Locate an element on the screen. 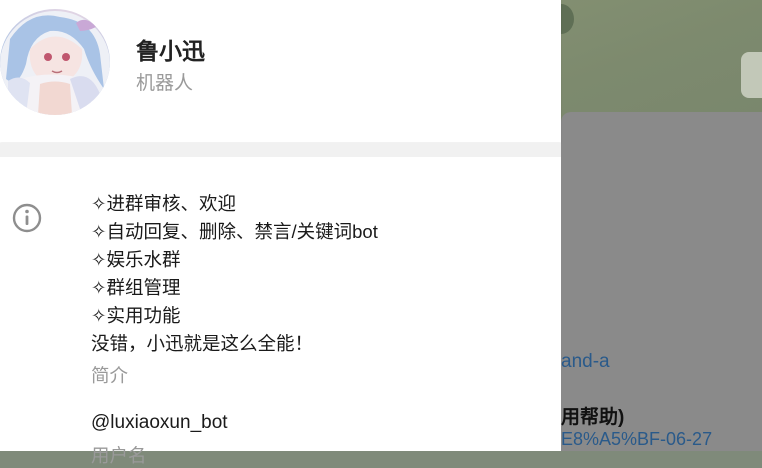 This screenshot has width=762, height=468. chat-bold-text: 用帮助) is located at coordinates (593, 417).